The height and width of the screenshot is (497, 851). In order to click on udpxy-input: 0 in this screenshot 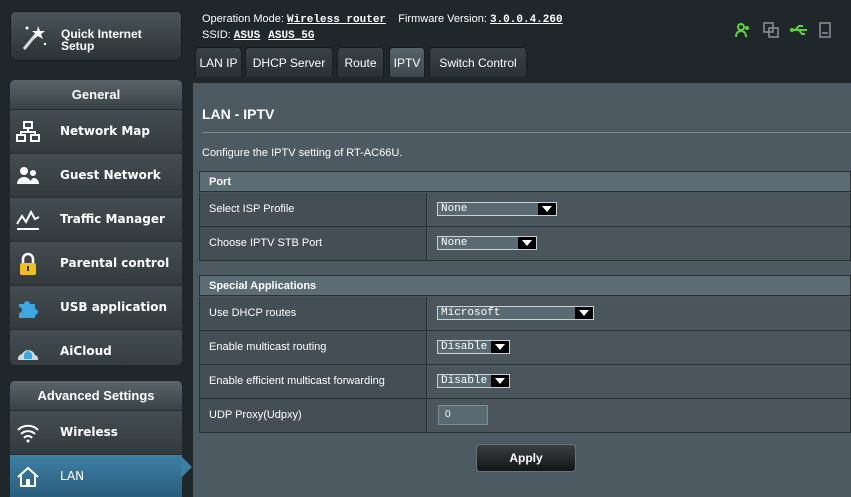, I will do `click(463, 415)`.